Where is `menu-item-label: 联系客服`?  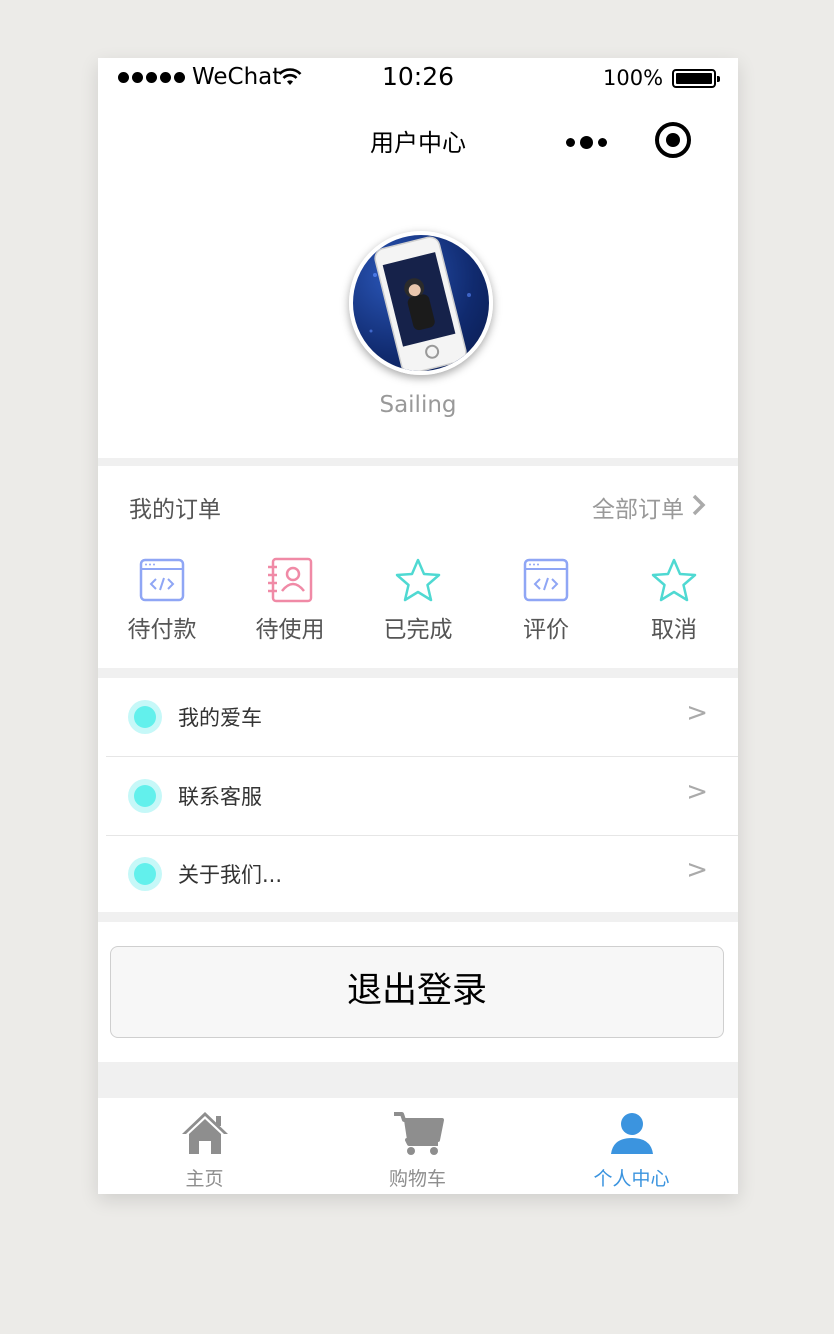 menu-item-label: 联系客服 is located at coordinates (220, 797).